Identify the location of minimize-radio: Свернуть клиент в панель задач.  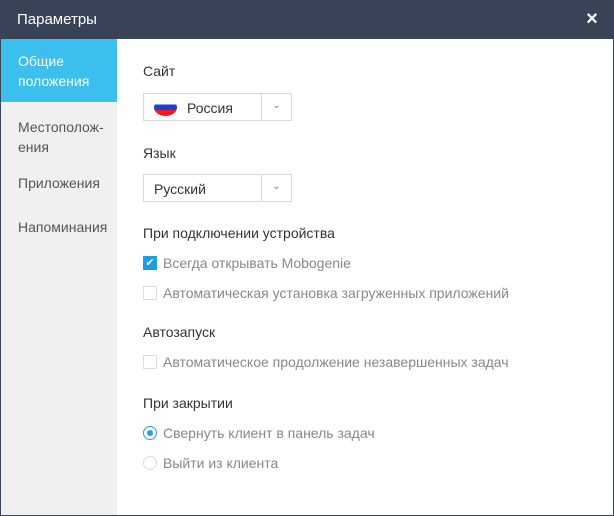
(259, 433).